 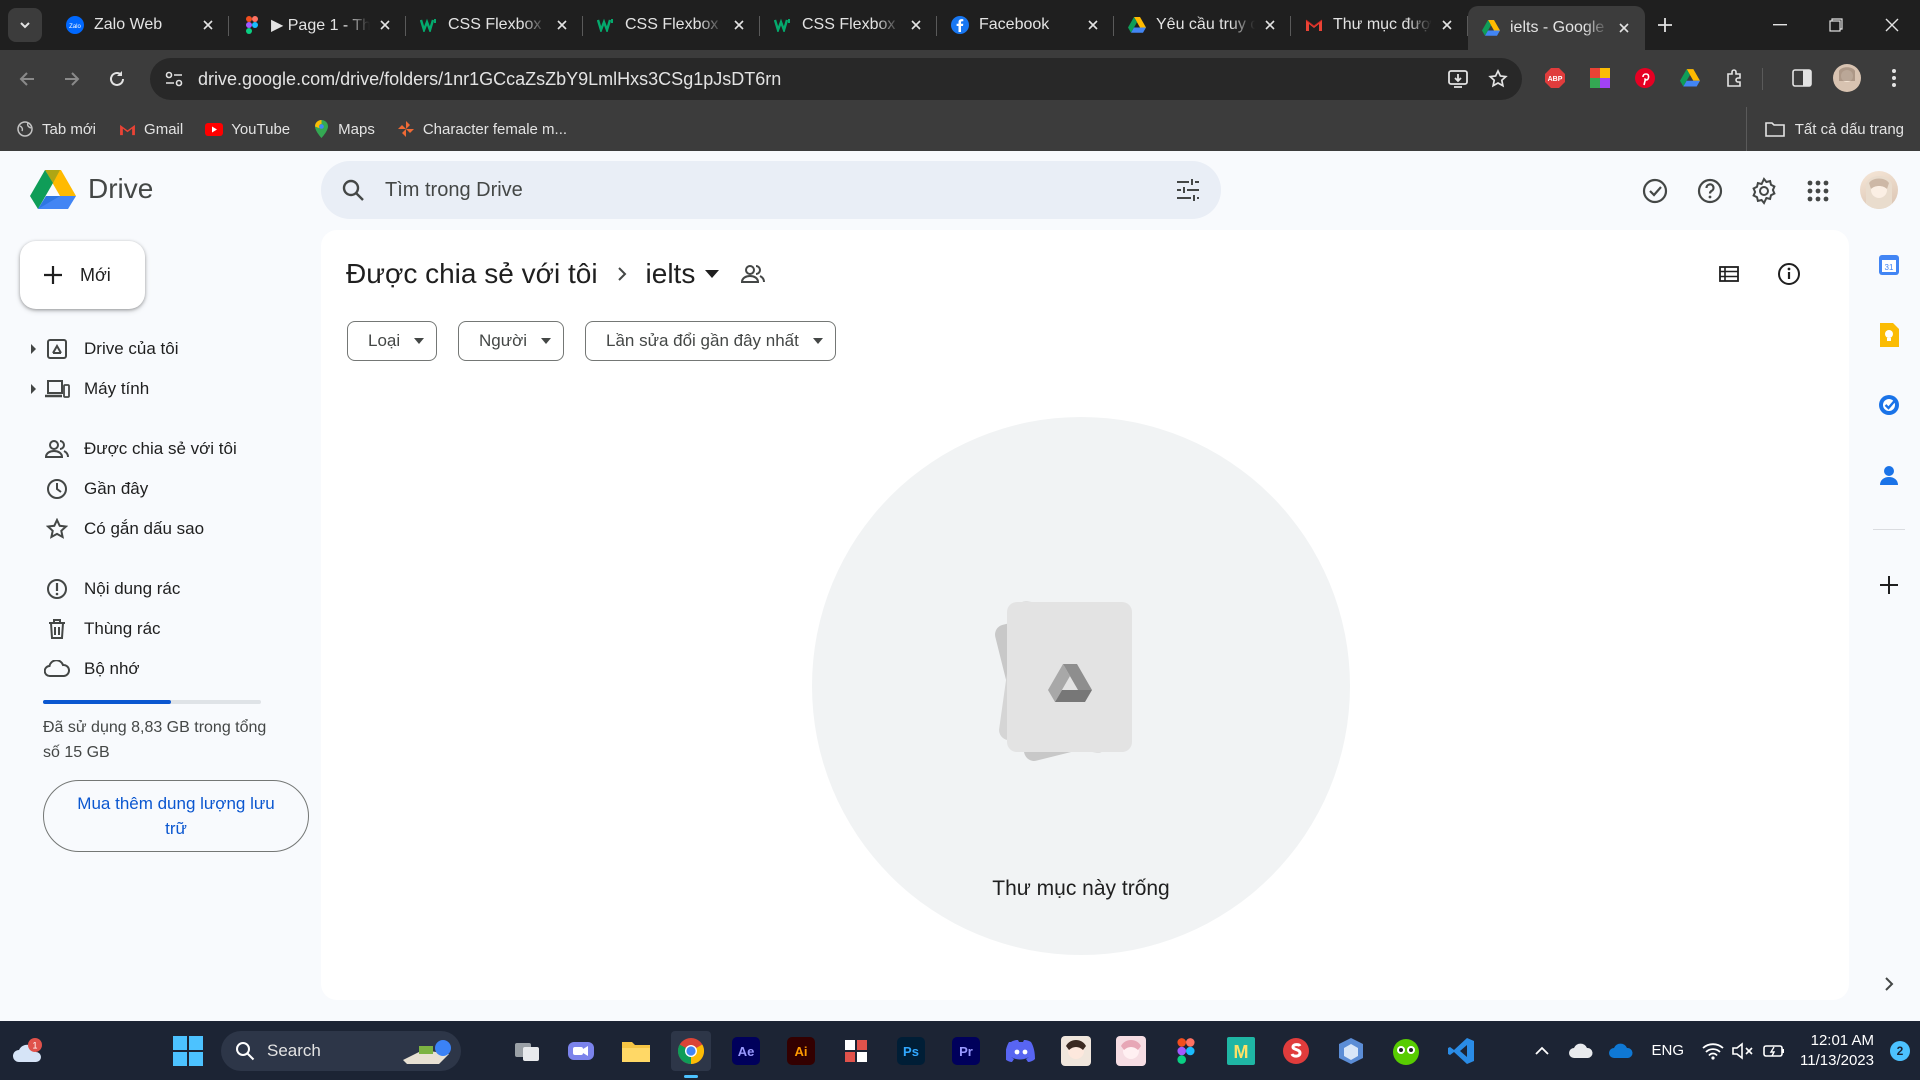 What do you see at coordinates (1780, 25) in the screenshot?
I see `minimize-button` at bounding box center [1780, 25].